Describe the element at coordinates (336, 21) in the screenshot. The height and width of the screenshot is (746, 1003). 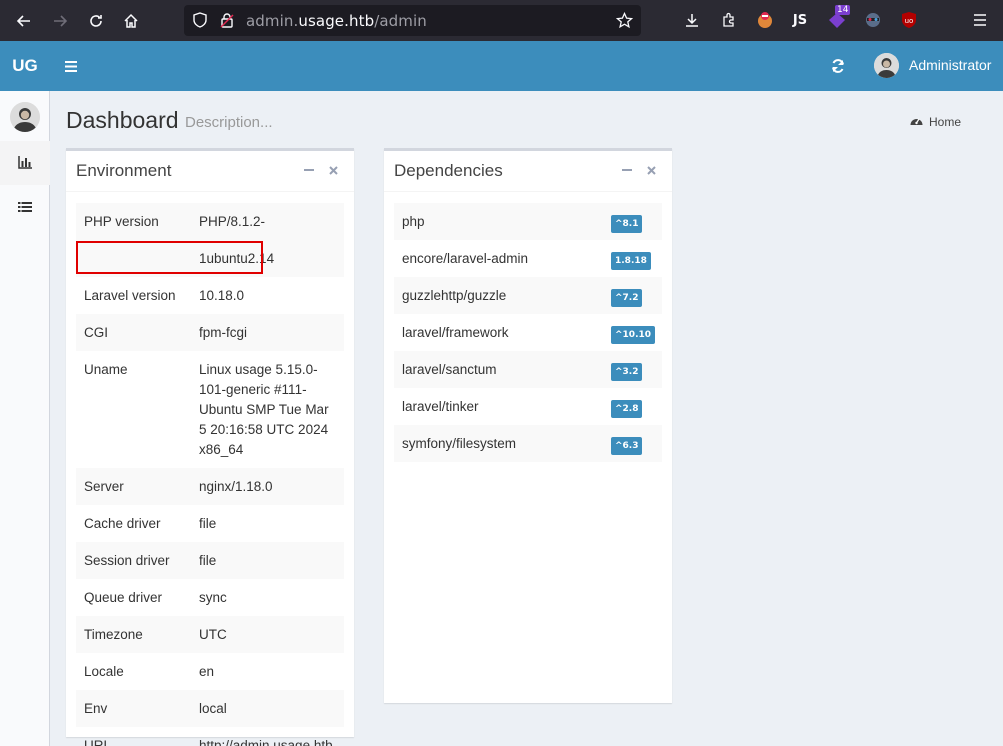
I see `url-text: admin.usage.htb/admin` at that location.